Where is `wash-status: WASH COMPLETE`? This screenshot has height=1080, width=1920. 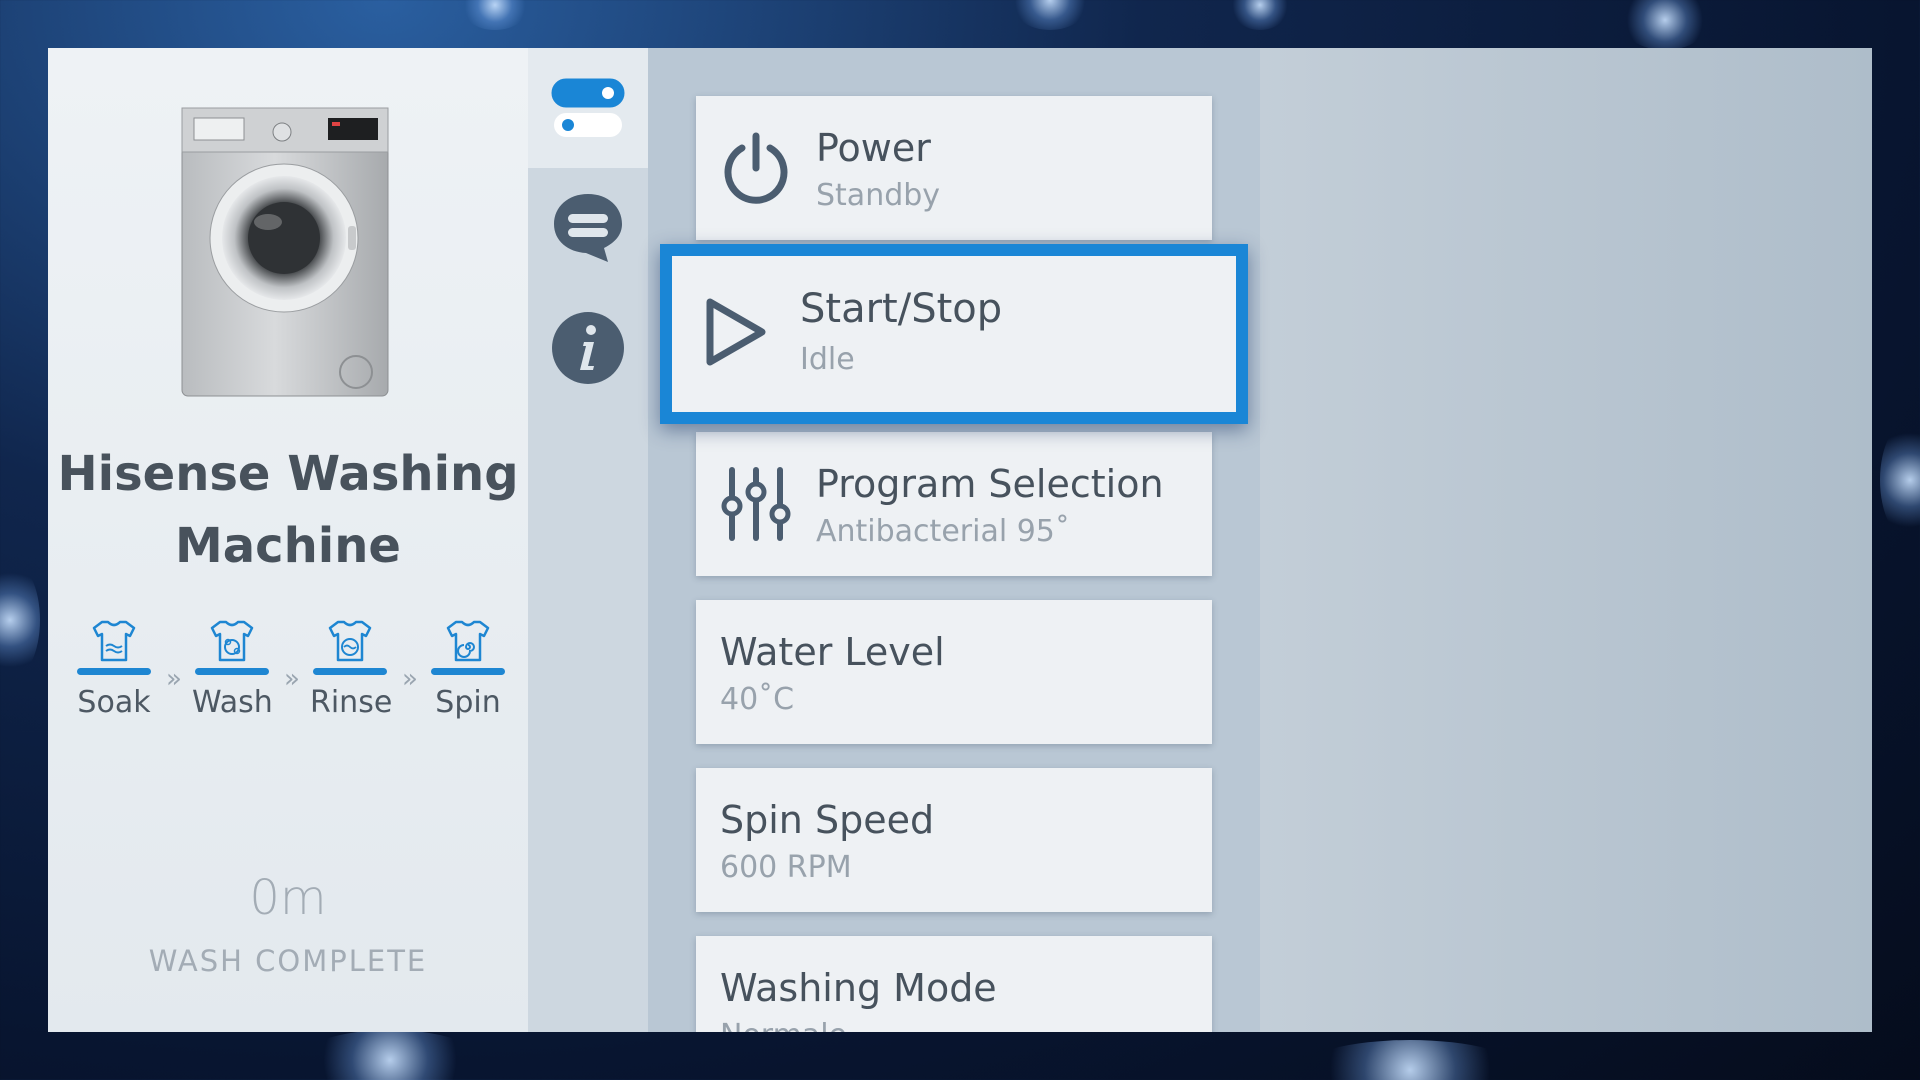 wash-status: WASH COMPLETE is located at coordinates (288, 961).